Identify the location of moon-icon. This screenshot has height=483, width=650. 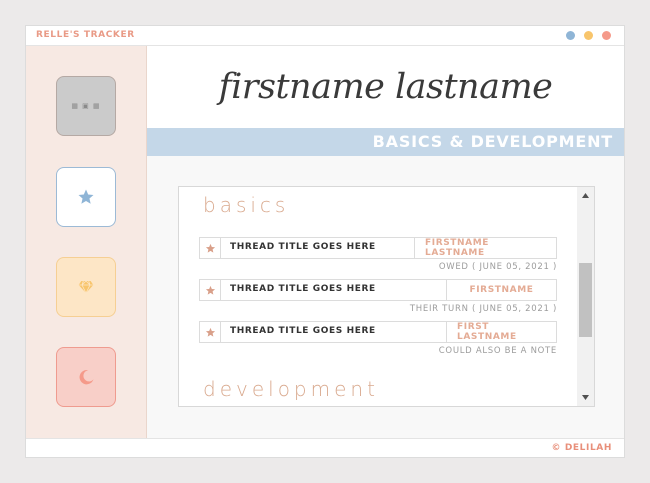
(86, 377).